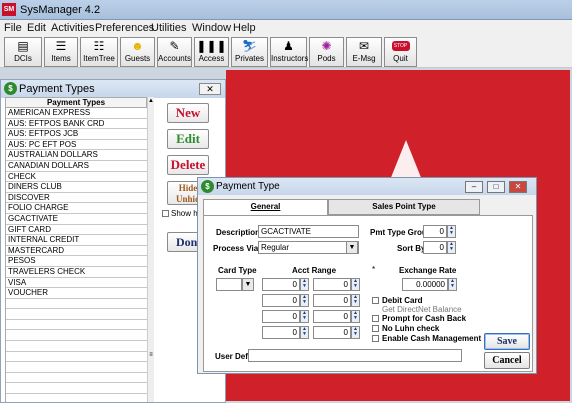 The image size is (572, 403). Describe the element at coordinates (375, 328) in the screenshot. I see `no-luhn-check-box` at that location.